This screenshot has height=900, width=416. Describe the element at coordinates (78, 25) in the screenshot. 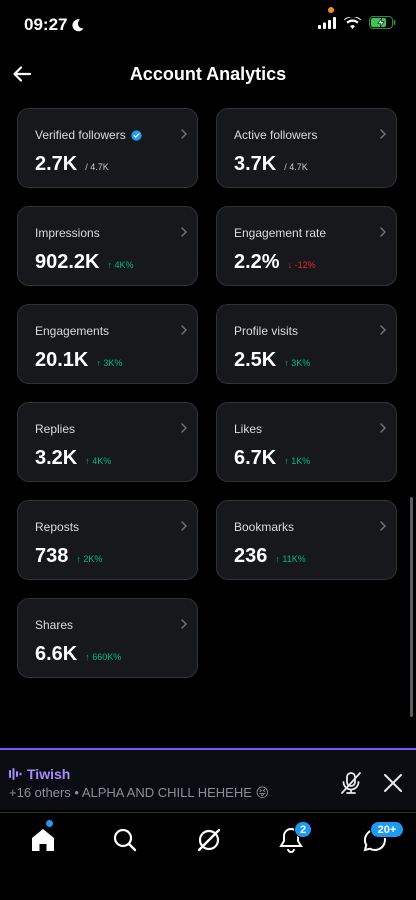

I see `moon-icon` at that location.